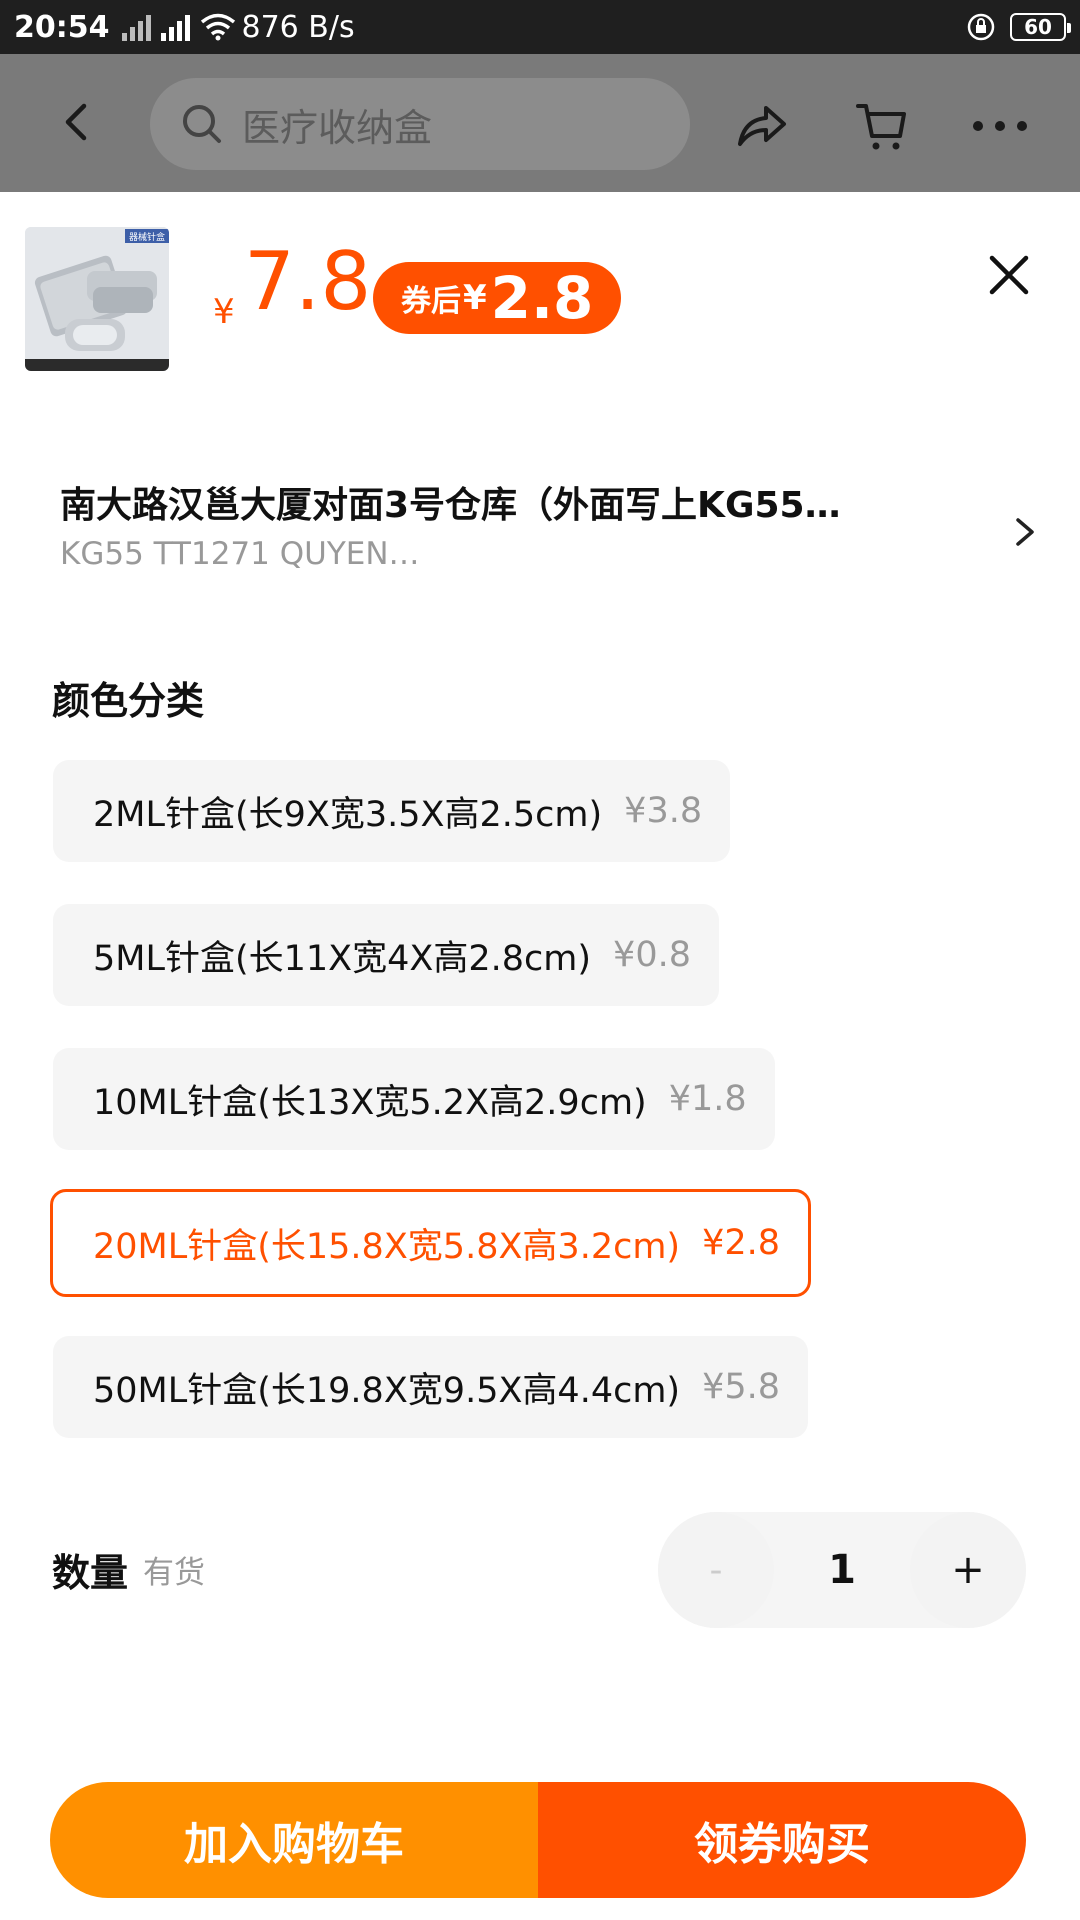 This screenshot has height=1920, width=1080. I want to click on increase-button: +, so click(968, 1570).